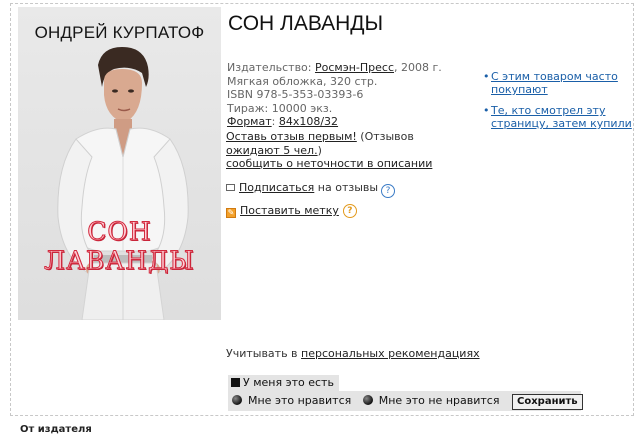 Image resolution: width=640 pixels, height=435 pixels. I want to click on related-item: • С этим товаром часто покупают, so click(558, 83).